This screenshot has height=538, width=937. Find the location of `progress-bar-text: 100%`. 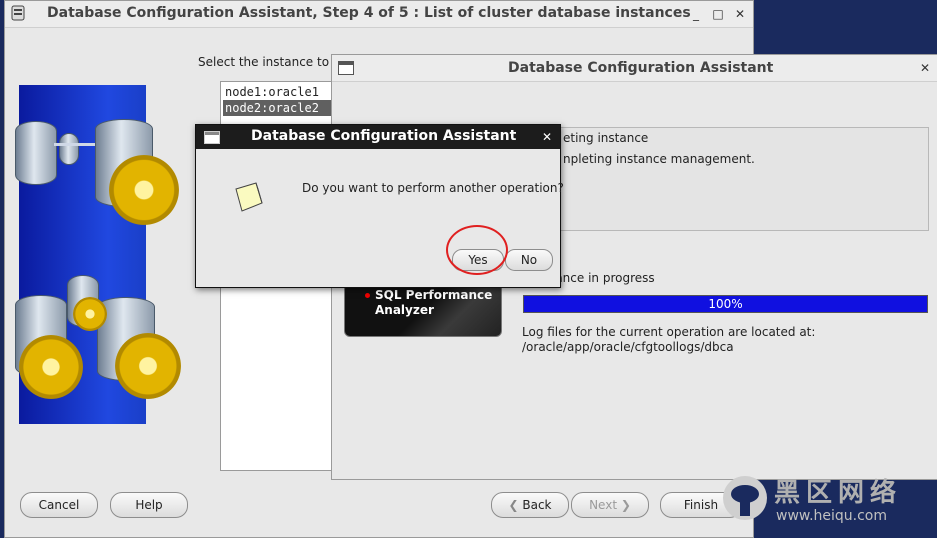

progress-bar-text: 100% is located at coordinates (725, 304).